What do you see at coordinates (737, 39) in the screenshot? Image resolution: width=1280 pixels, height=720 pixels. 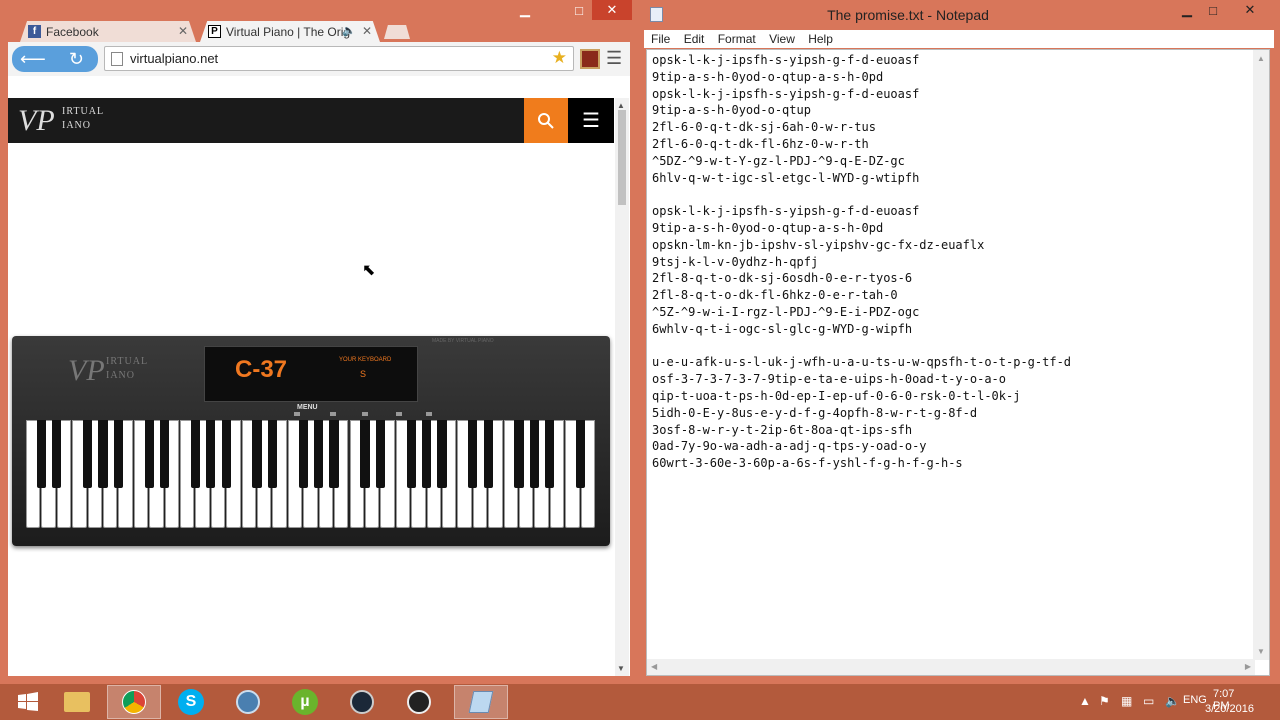 I see `menu-format: Format` at bounding box center [737, 39].